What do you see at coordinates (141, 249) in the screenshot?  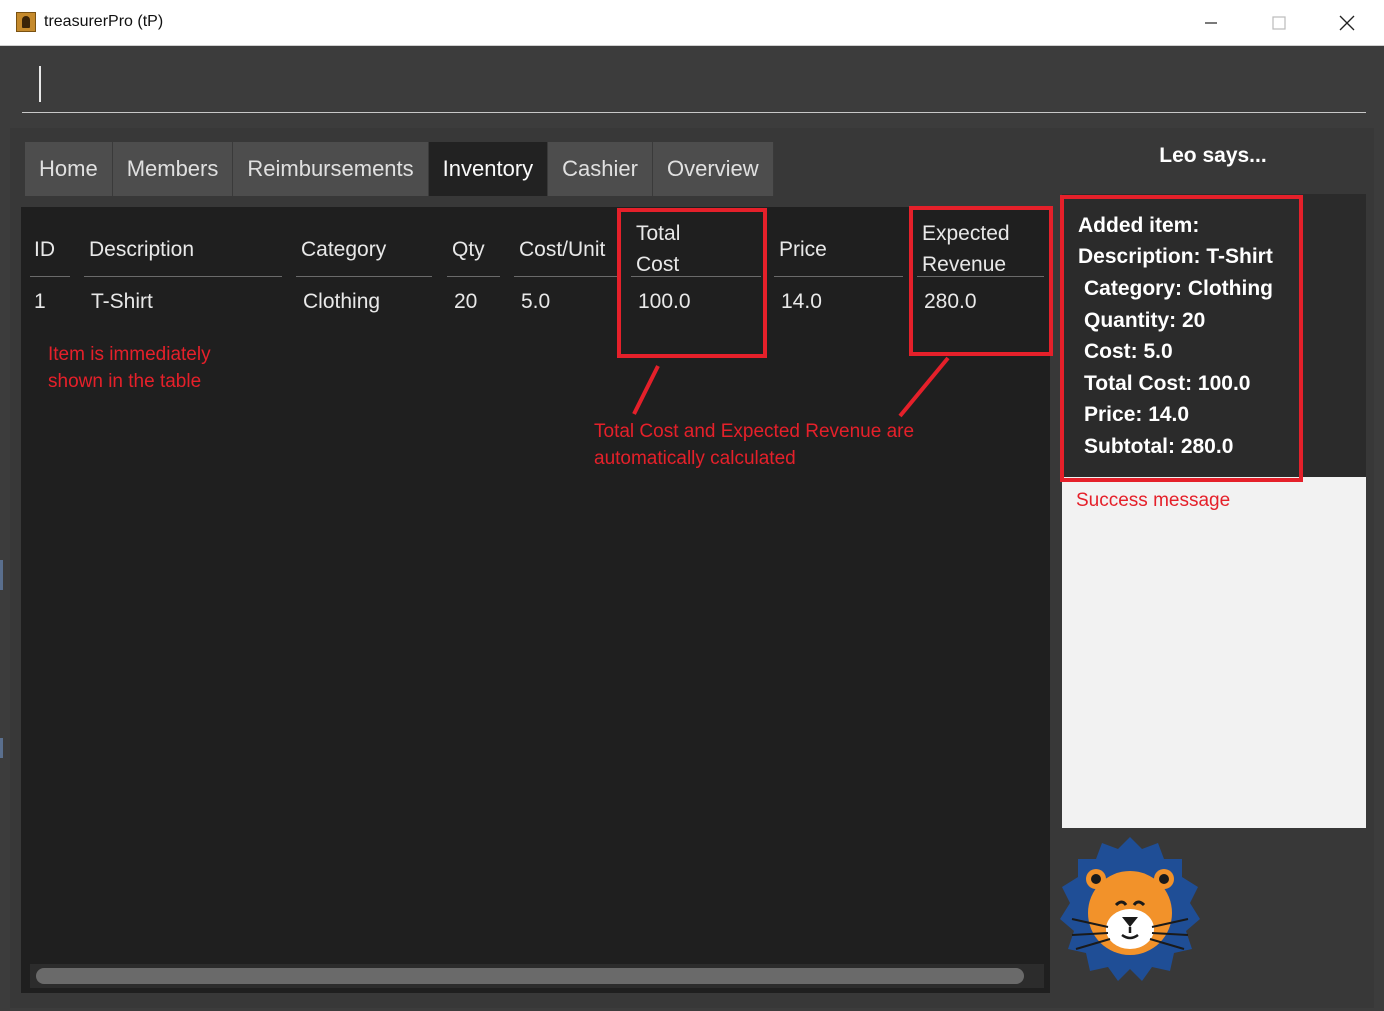 I see `header-description: Description` at bounding box center [141, 249].